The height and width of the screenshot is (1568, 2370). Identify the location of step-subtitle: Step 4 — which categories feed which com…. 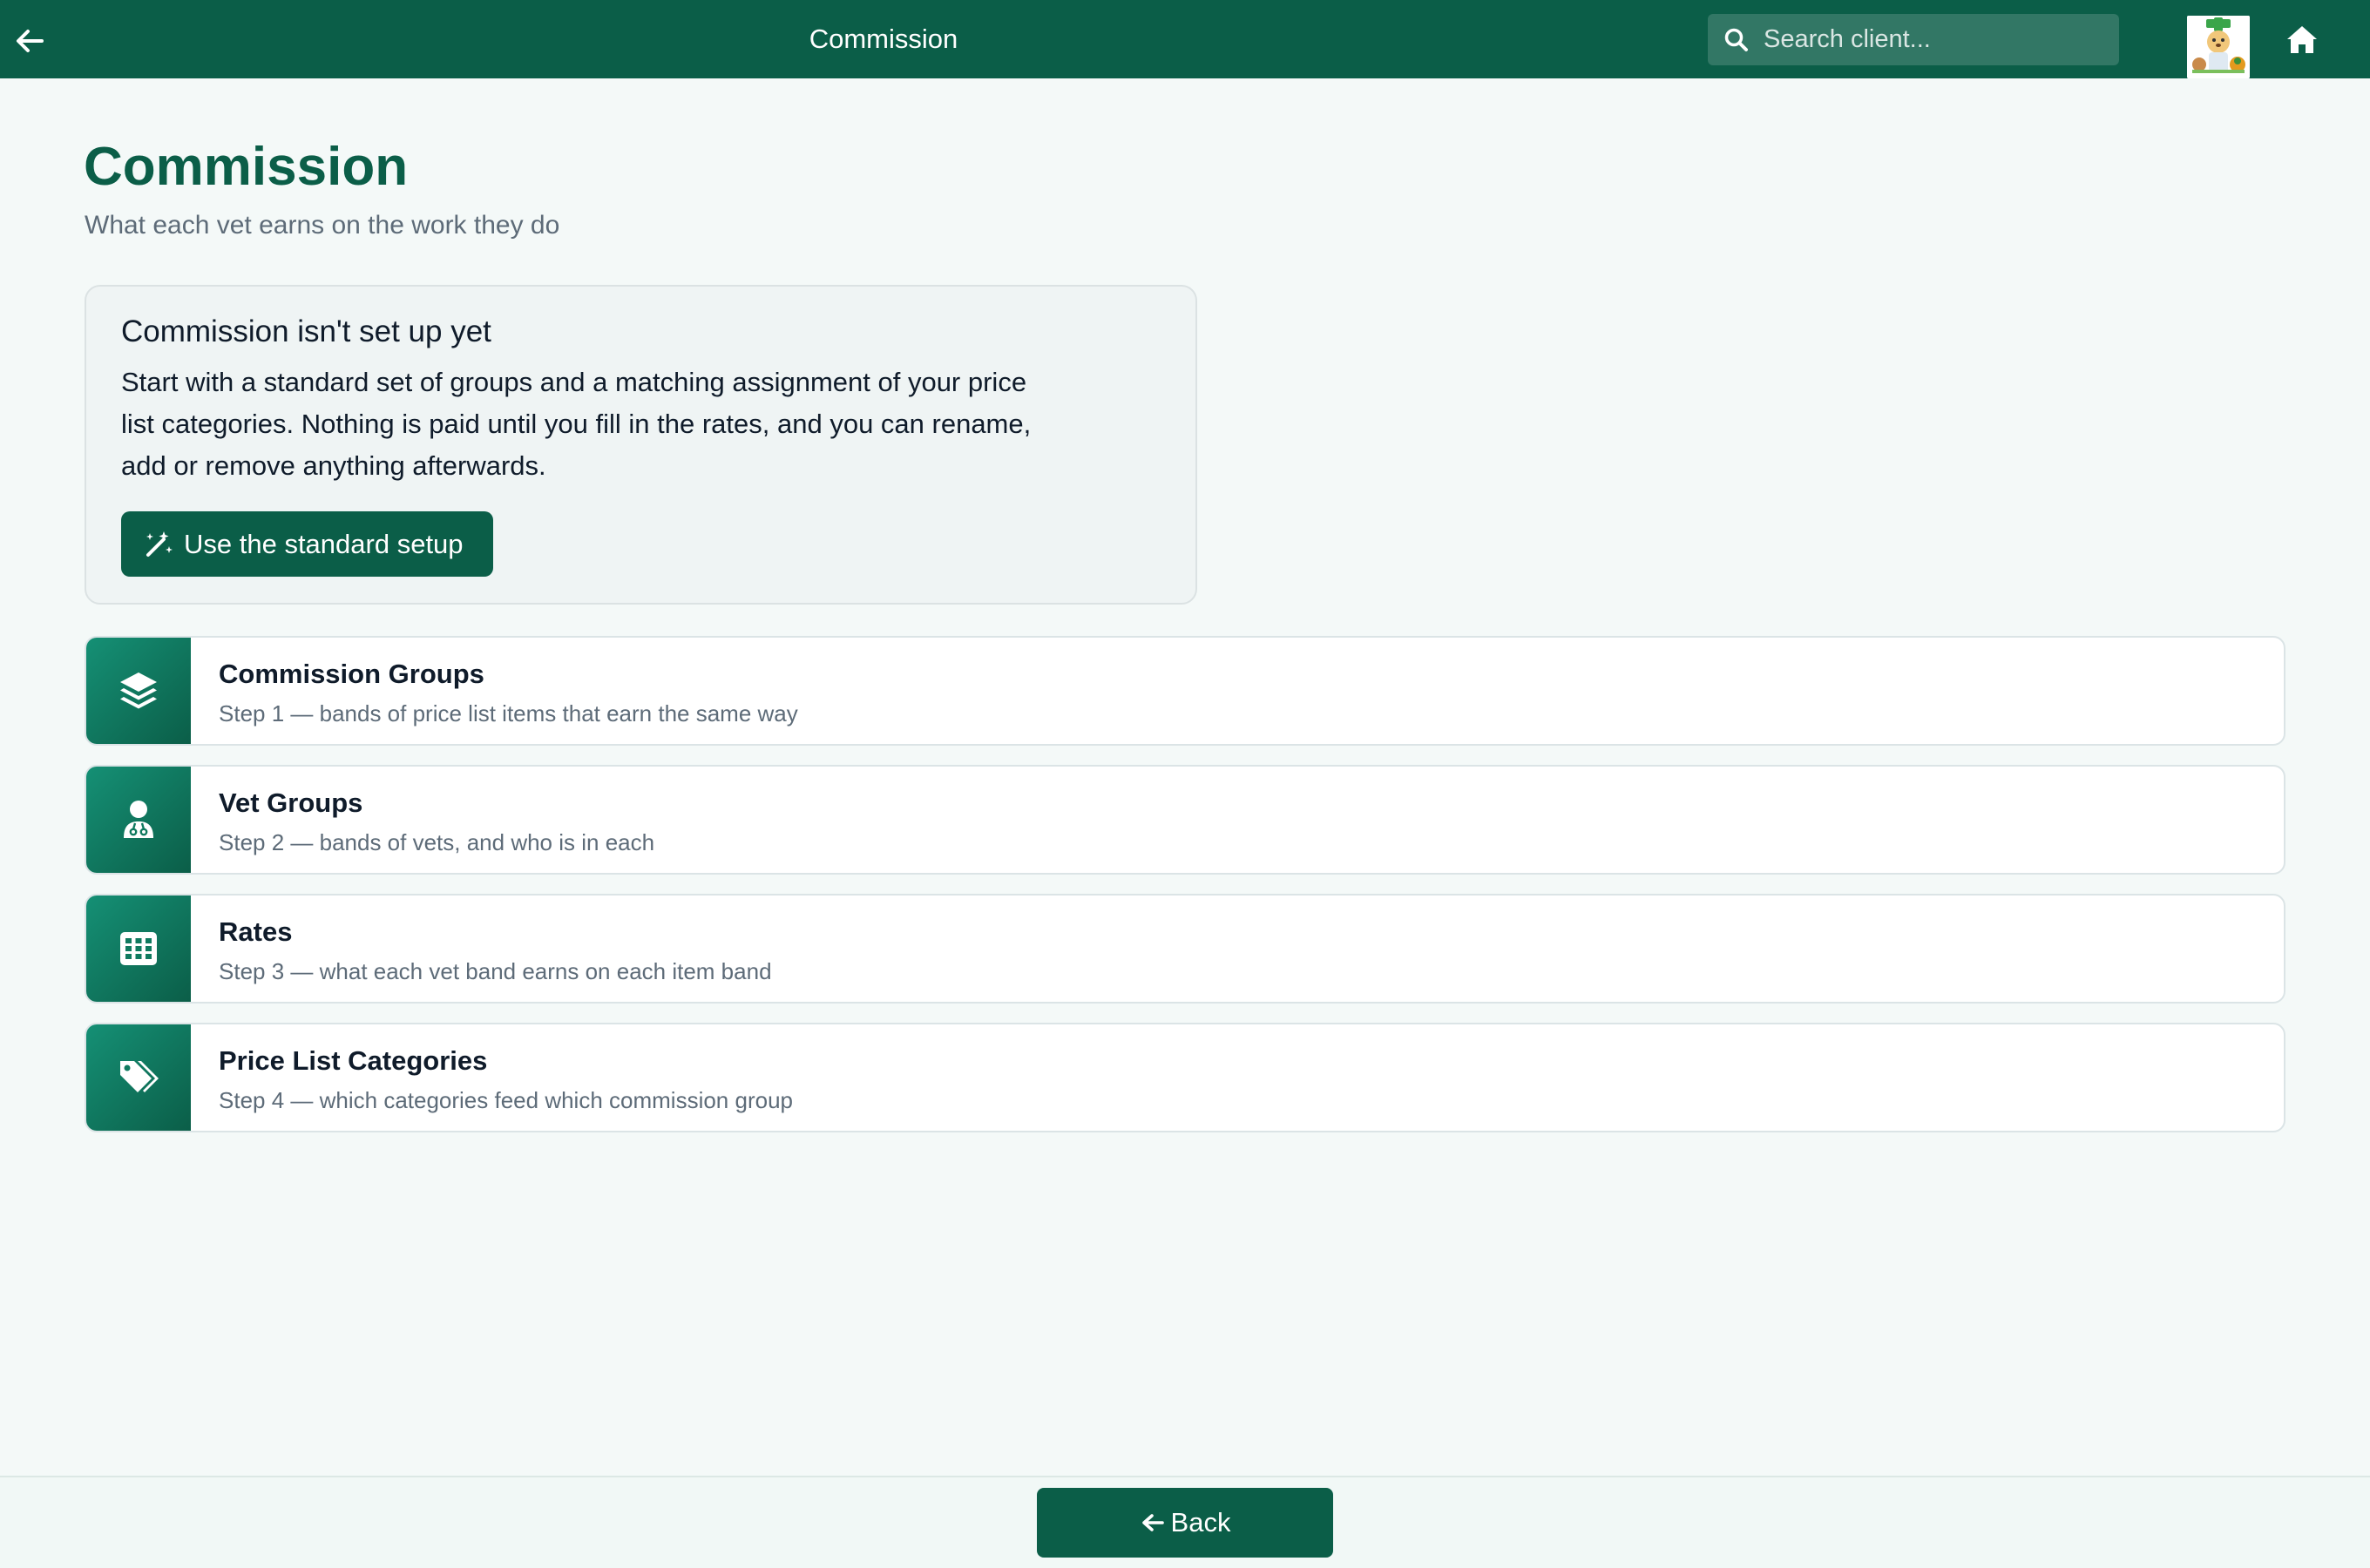
(506, 1100).